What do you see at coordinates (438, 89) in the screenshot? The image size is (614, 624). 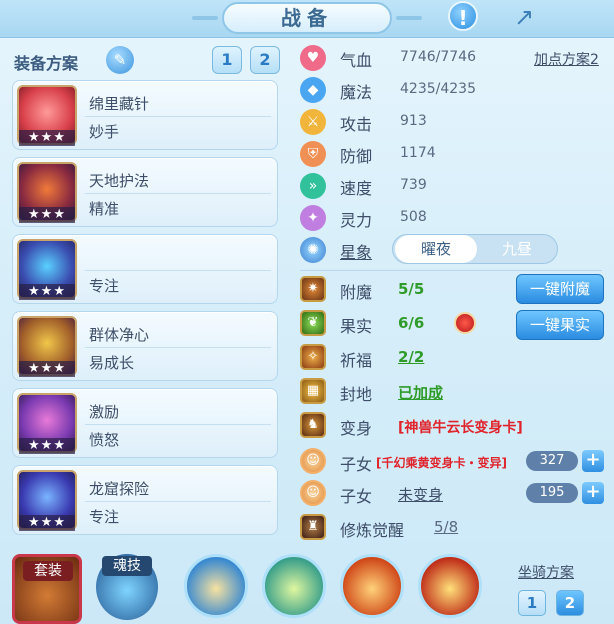 I see `stat-value: 4235/4235` at bounding box center [438, 89].